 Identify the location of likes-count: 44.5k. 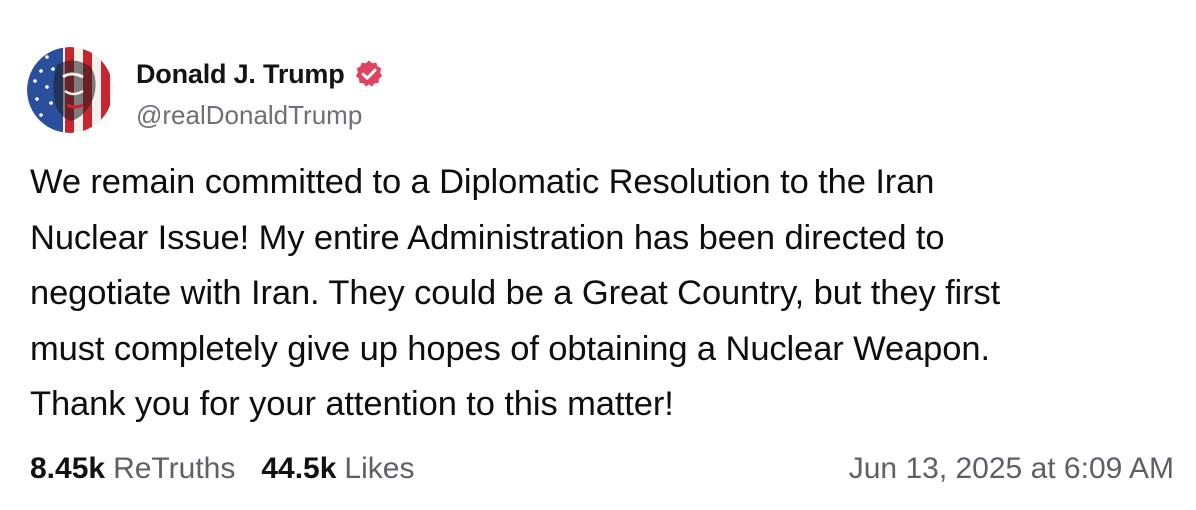
(299, 468).